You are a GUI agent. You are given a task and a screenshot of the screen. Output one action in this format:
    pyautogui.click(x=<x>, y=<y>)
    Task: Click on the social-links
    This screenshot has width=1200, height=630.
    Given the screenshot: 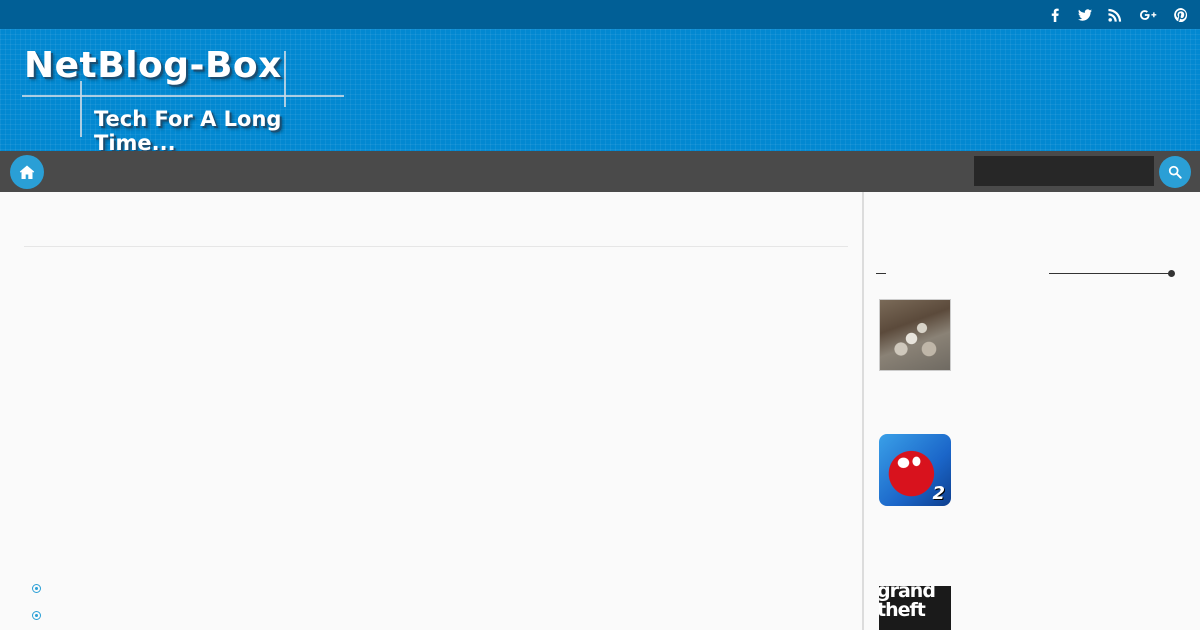 What is the action you would take?
    pyautogui.click(x=1118, y=14)
    